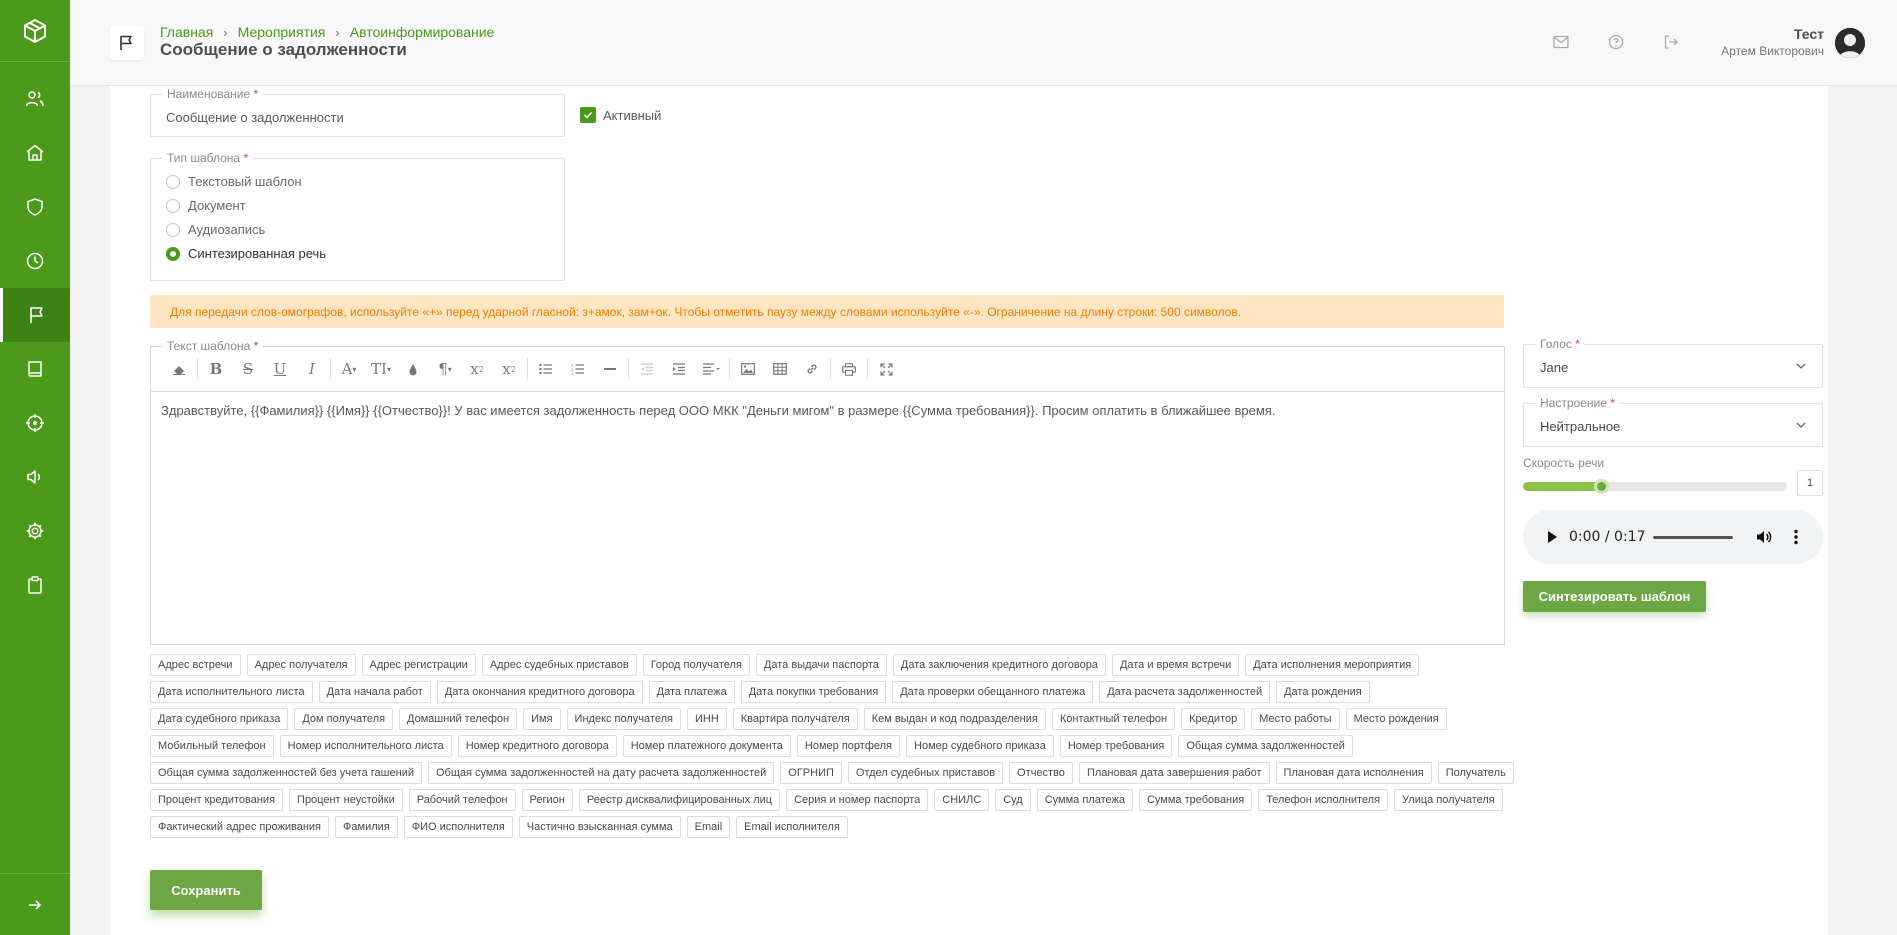 Image resolution: width=1897 pixels, height=935 pixels. Describe the element at coordinates (1113, 719) in the screenshot. I see `variable-chip: Контактный телефон` at that location.